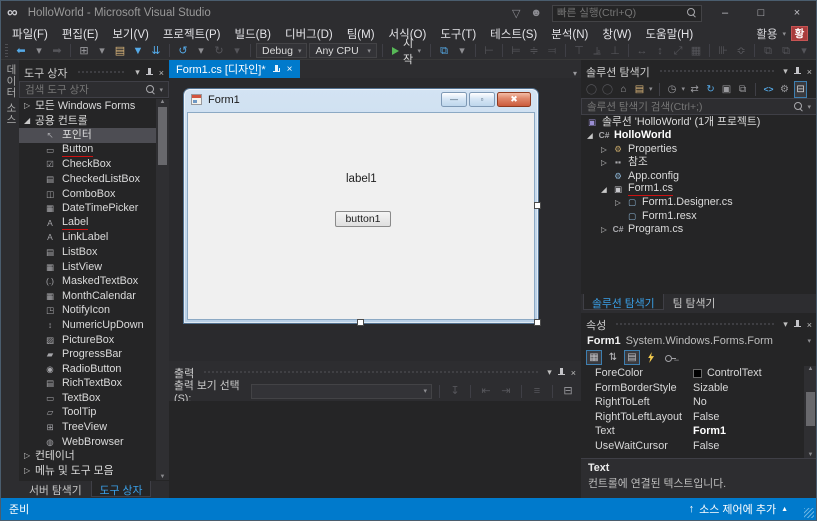 This screenshot has height=521, width=817. What do you see at coordinates (486, 391) in the screenshot?
I see `goto-prev-icon: ⇤` at bounding box center [486, 391].